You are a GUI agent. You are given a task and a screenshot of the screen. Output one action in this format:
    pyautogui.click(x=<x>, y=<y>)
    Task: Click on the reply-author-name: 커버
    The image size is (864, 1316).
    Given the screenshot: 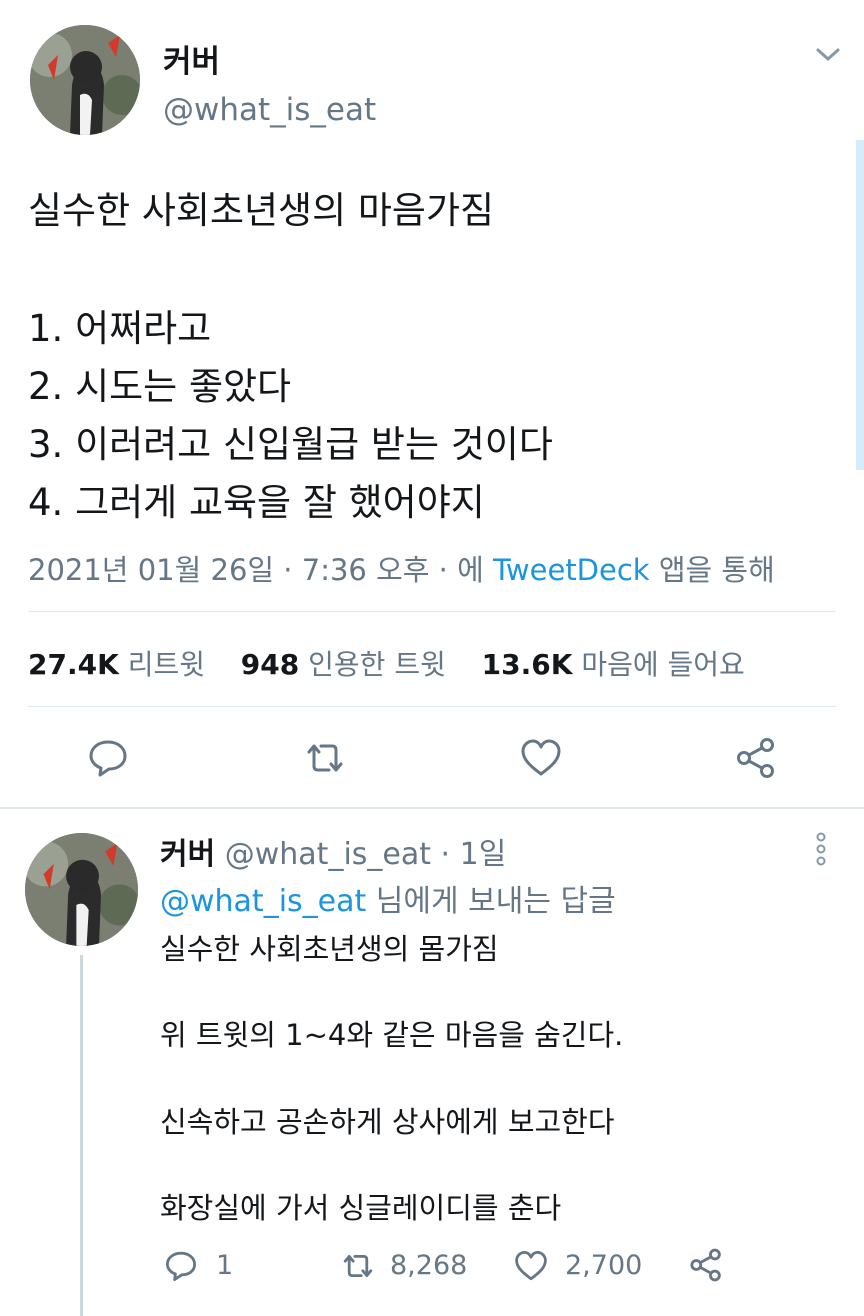 What is the action you would take?
    pyautogui.click(x=187, y=854)
    